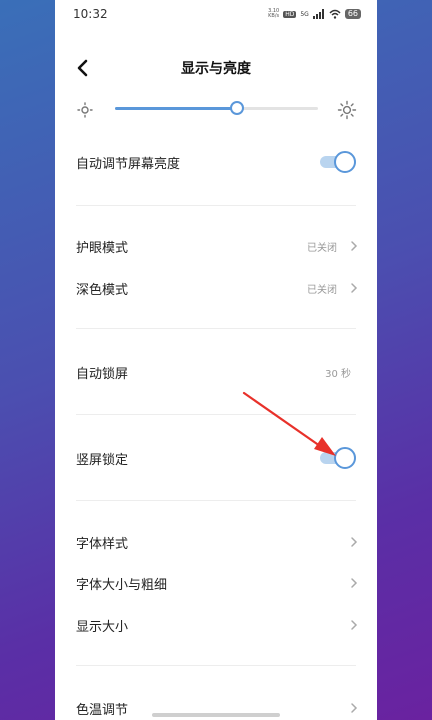 Image resolution: width=432 pixels, height=720 pixels. Describe the element at coordinates (304, 14) in the screenshot. I see `network-type: 5G` at that location.